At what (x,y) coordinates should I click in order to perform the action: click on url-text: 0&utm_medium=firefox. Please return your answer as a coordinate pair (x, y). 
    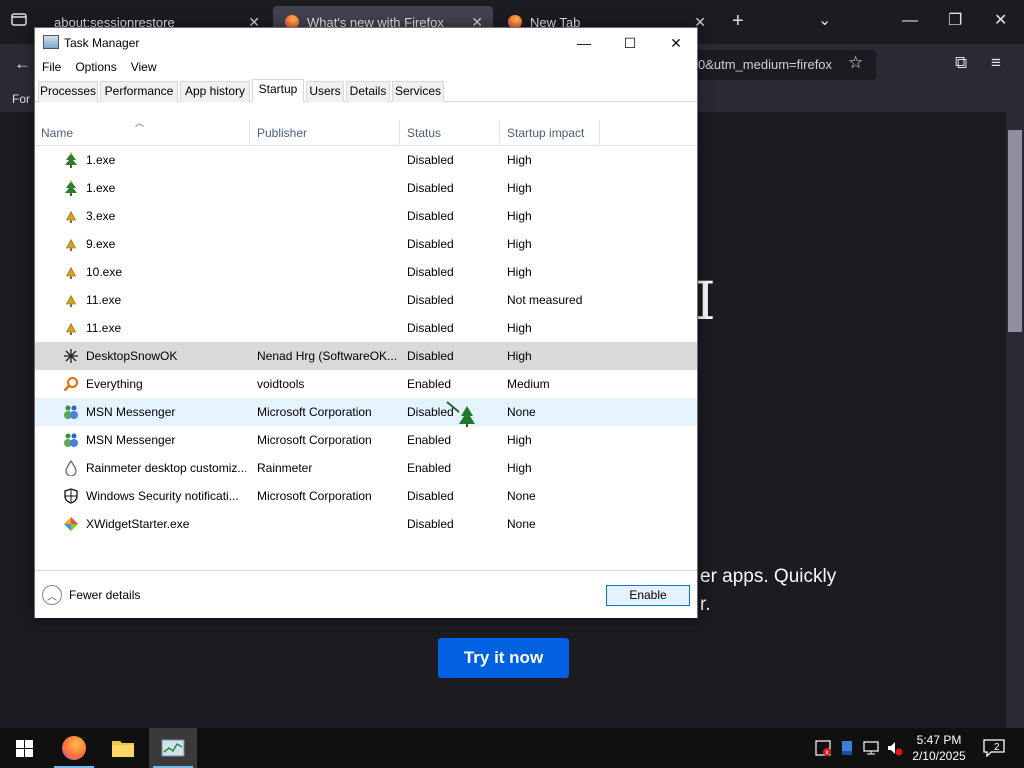
    Looking at the image, I should click on (765, 64).